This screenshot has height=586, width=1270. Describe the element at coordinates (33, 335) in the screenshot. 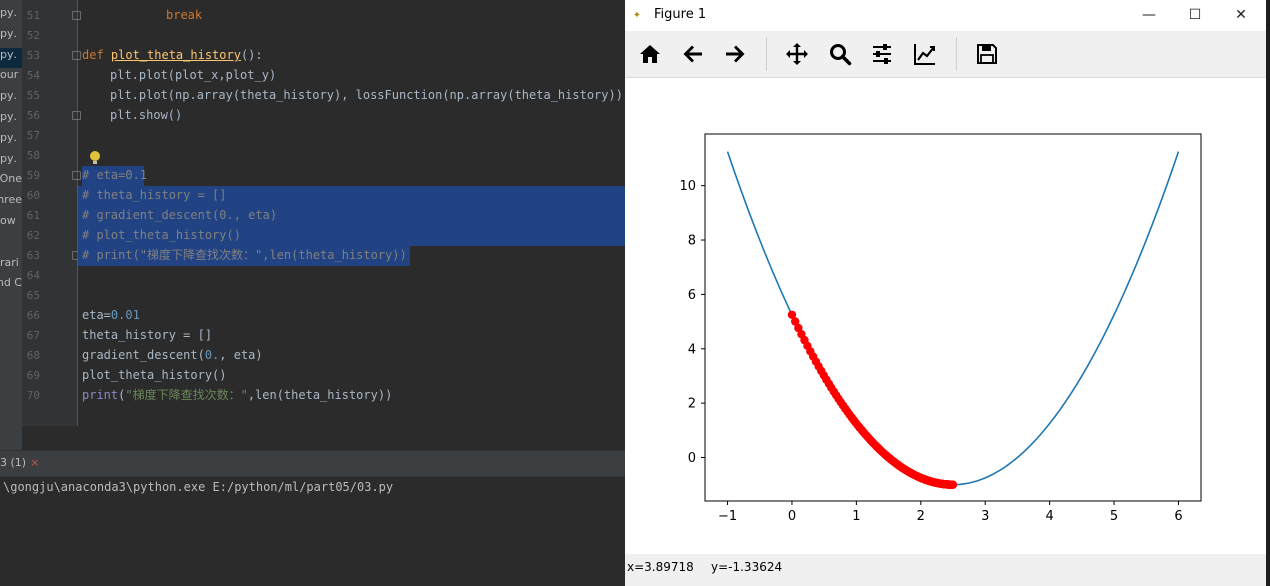

I see `line-number: 67` at that location.